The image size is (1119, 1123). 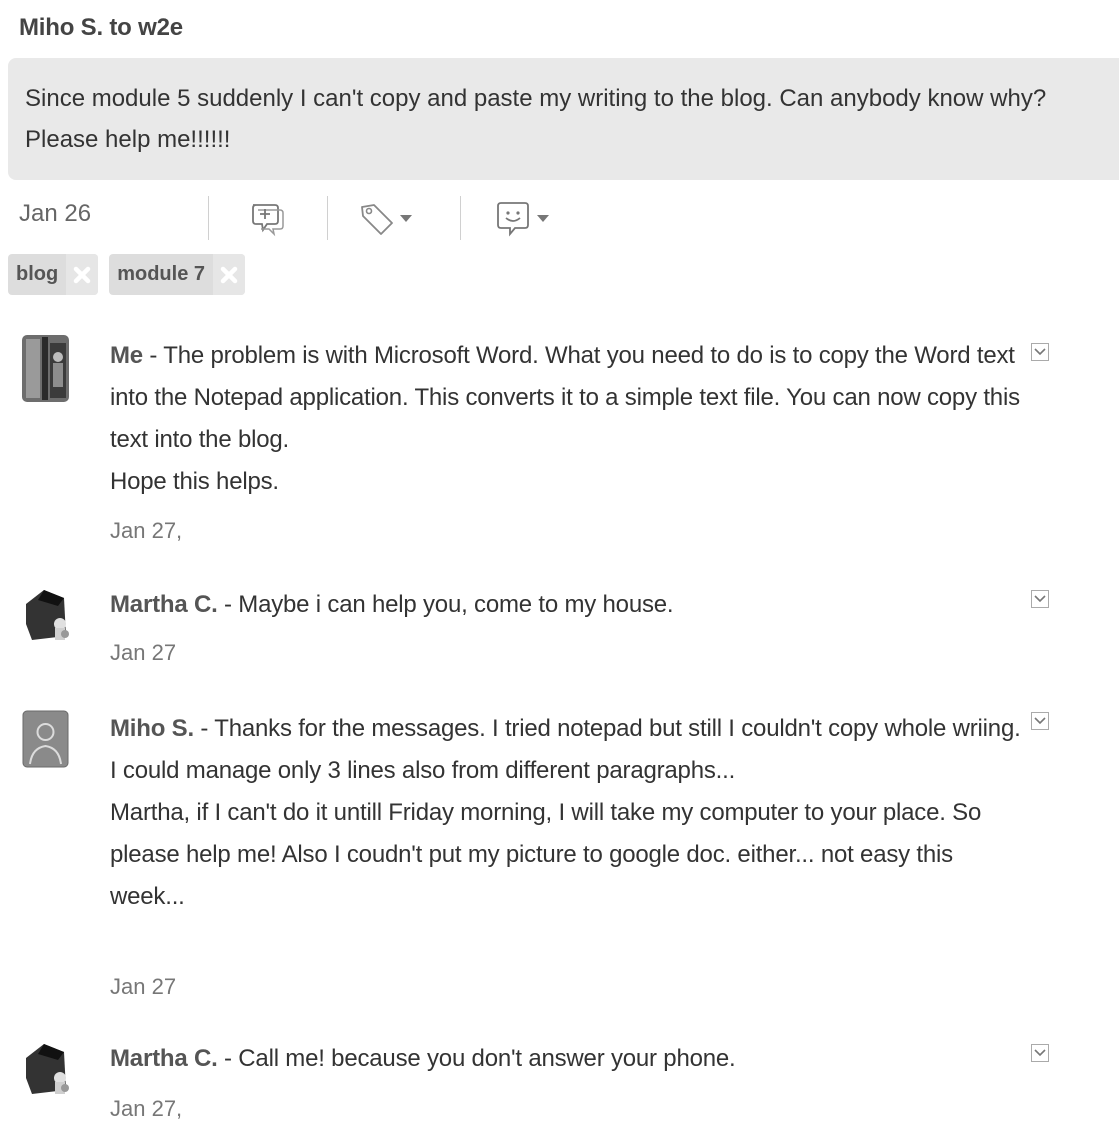 I want to click on emoticon-menu-button, so click(x=521, y=218).